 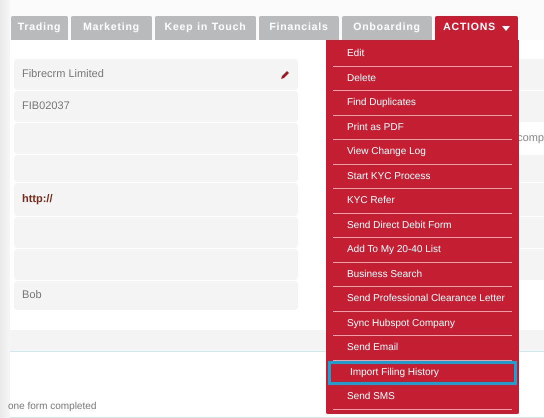 What do you see at coordinates (46, 106) in the screenshot?
I see `field-value: FIB02037` at bounding box center [46, 106].